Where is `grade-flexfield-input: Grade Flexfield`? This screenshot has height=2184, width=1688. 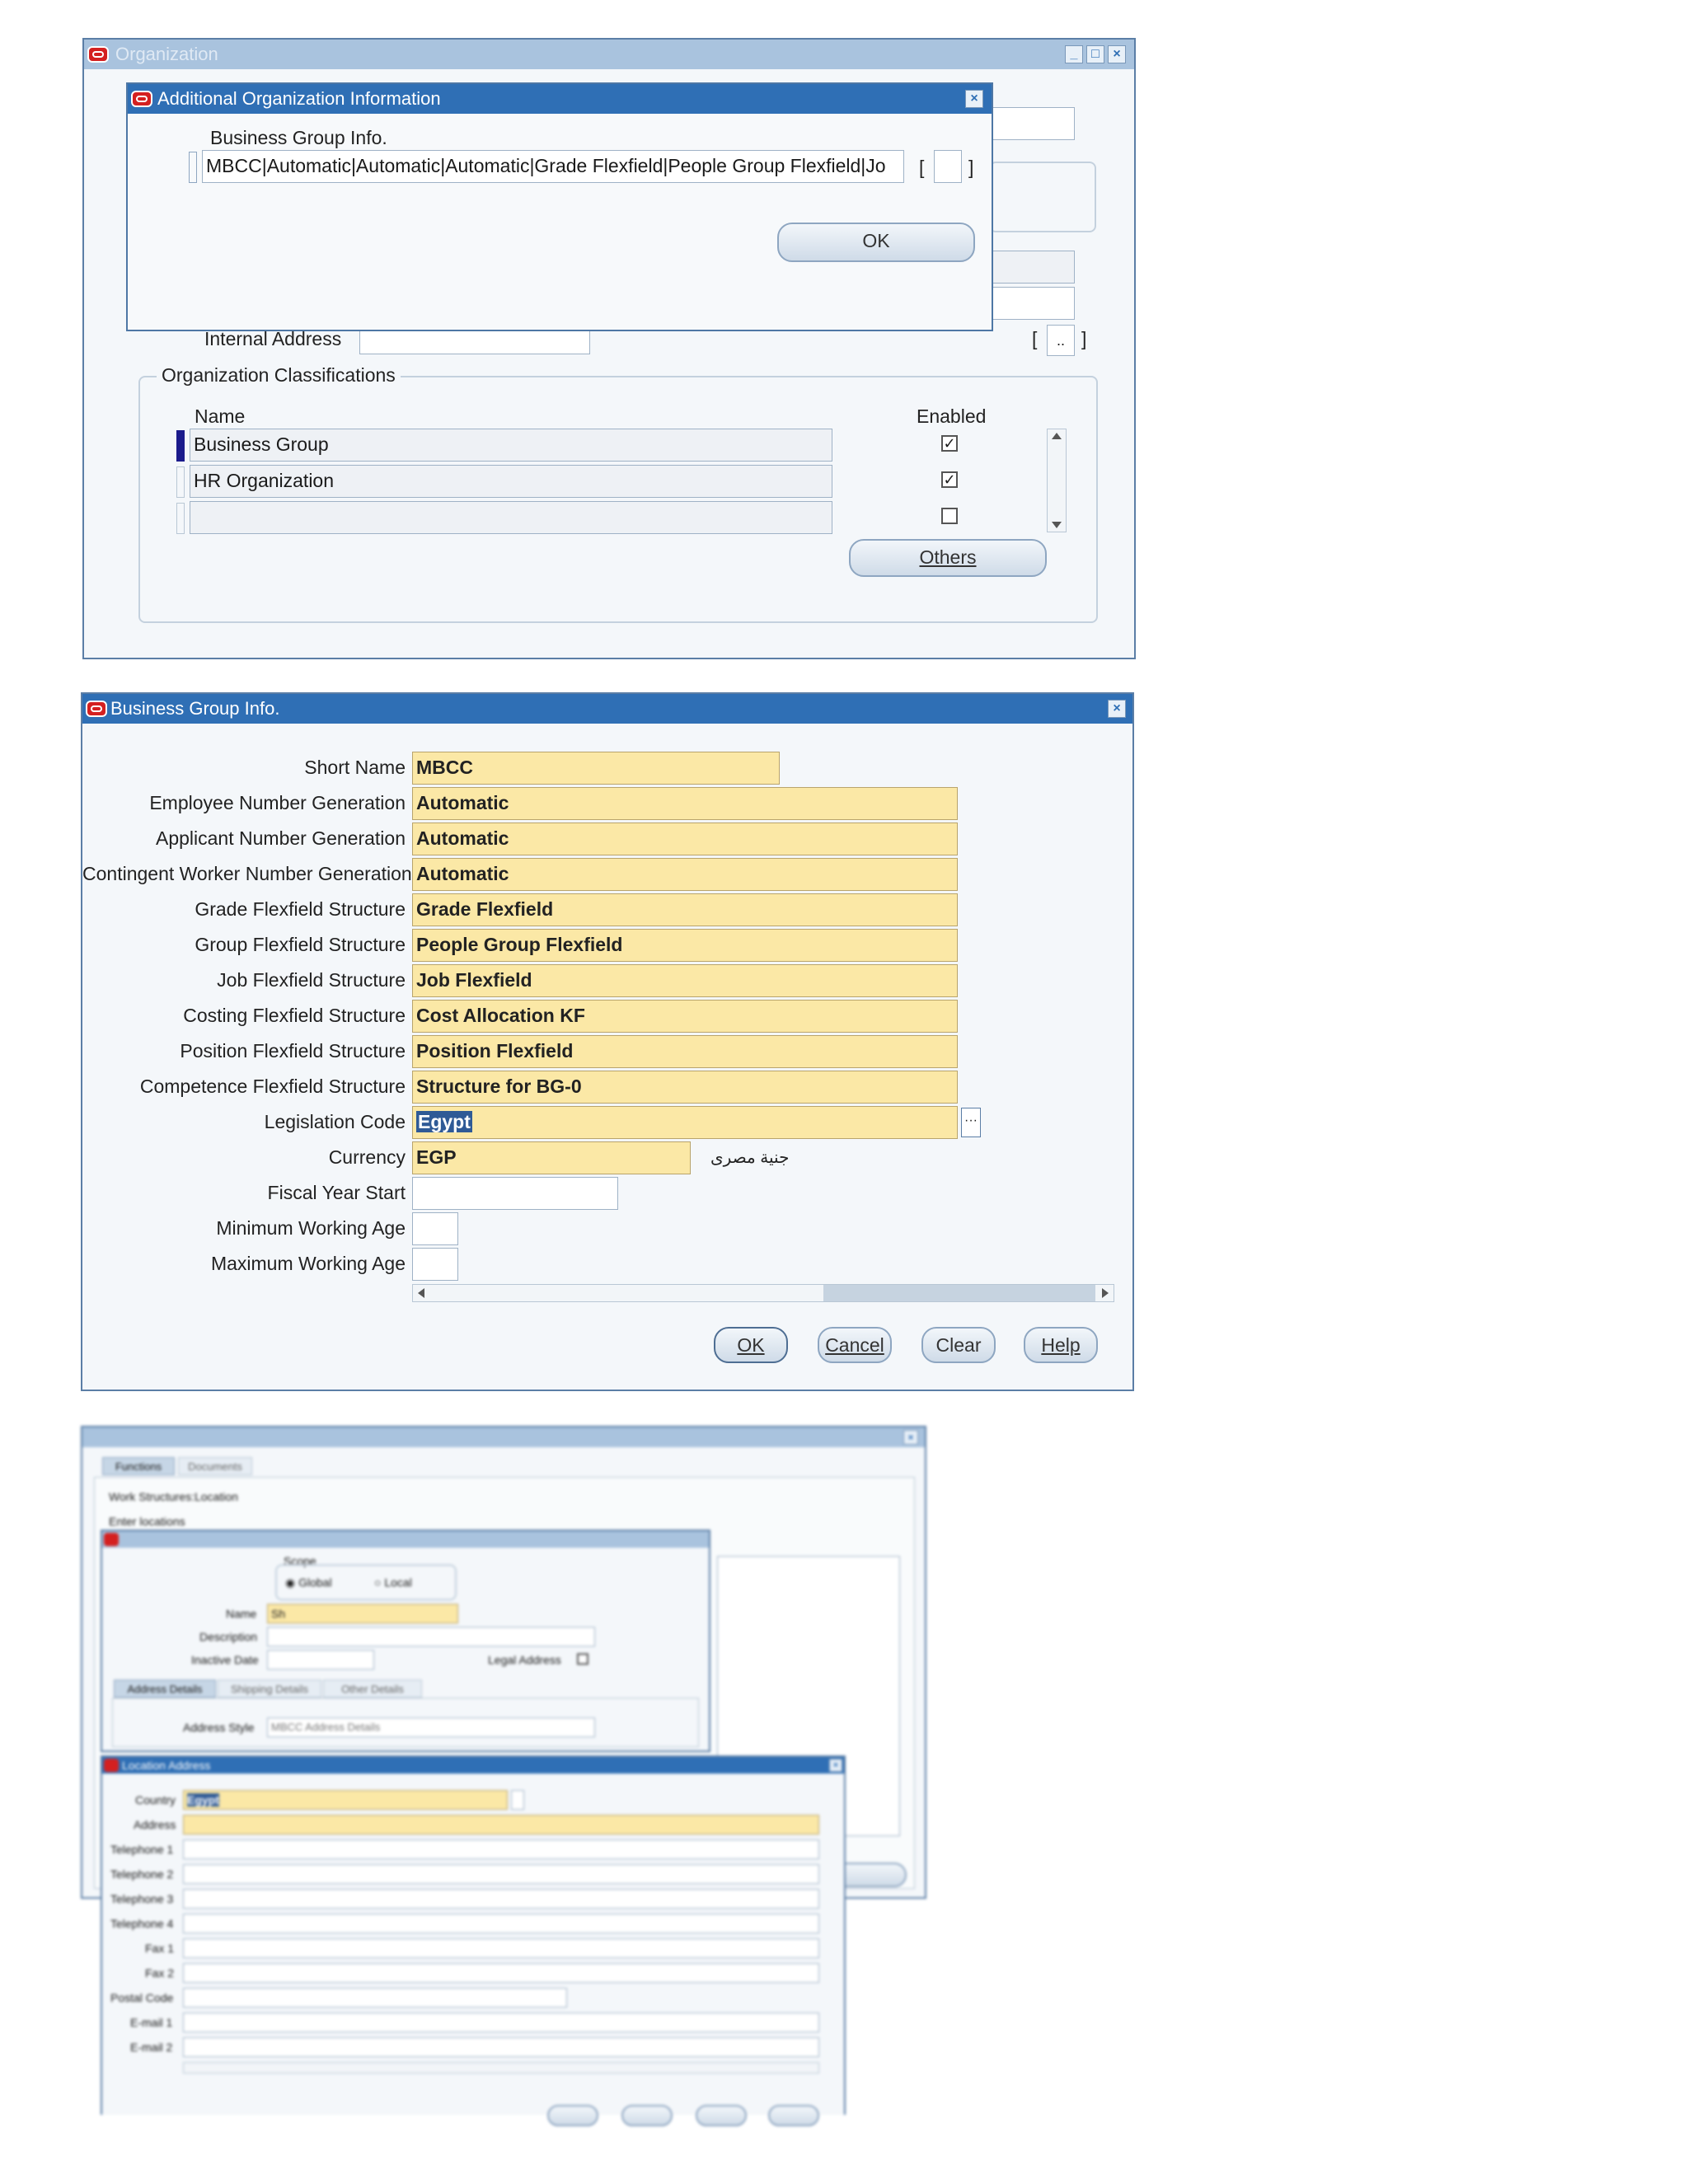 grade-flexfield-input: Grade Flexfield is located at coordinates (685, 909).